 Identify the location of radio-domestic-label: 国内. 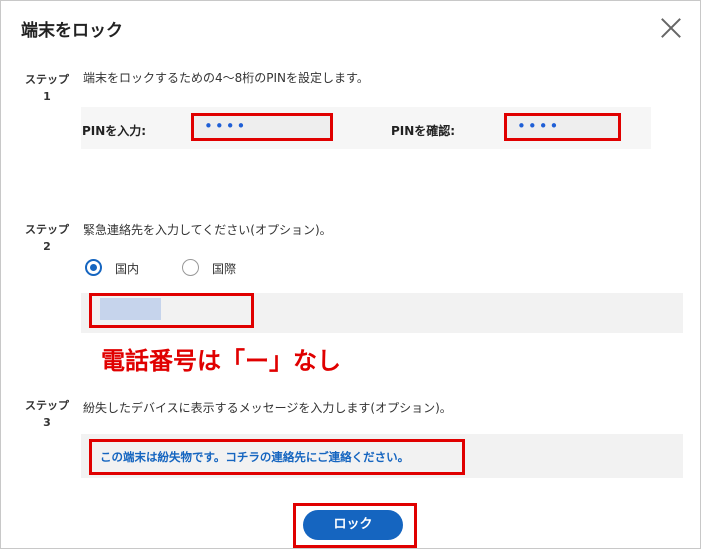
(127, 269).